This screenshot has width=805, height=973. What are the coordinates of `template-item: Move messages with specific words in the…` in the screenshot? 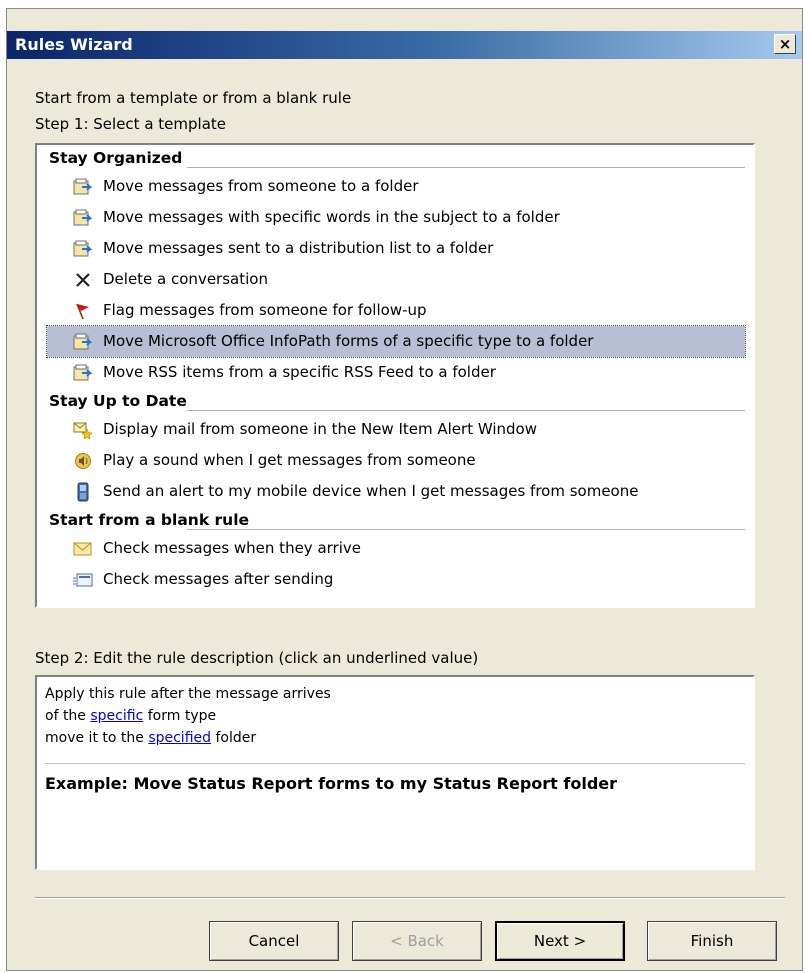 It's located at (395, 217).